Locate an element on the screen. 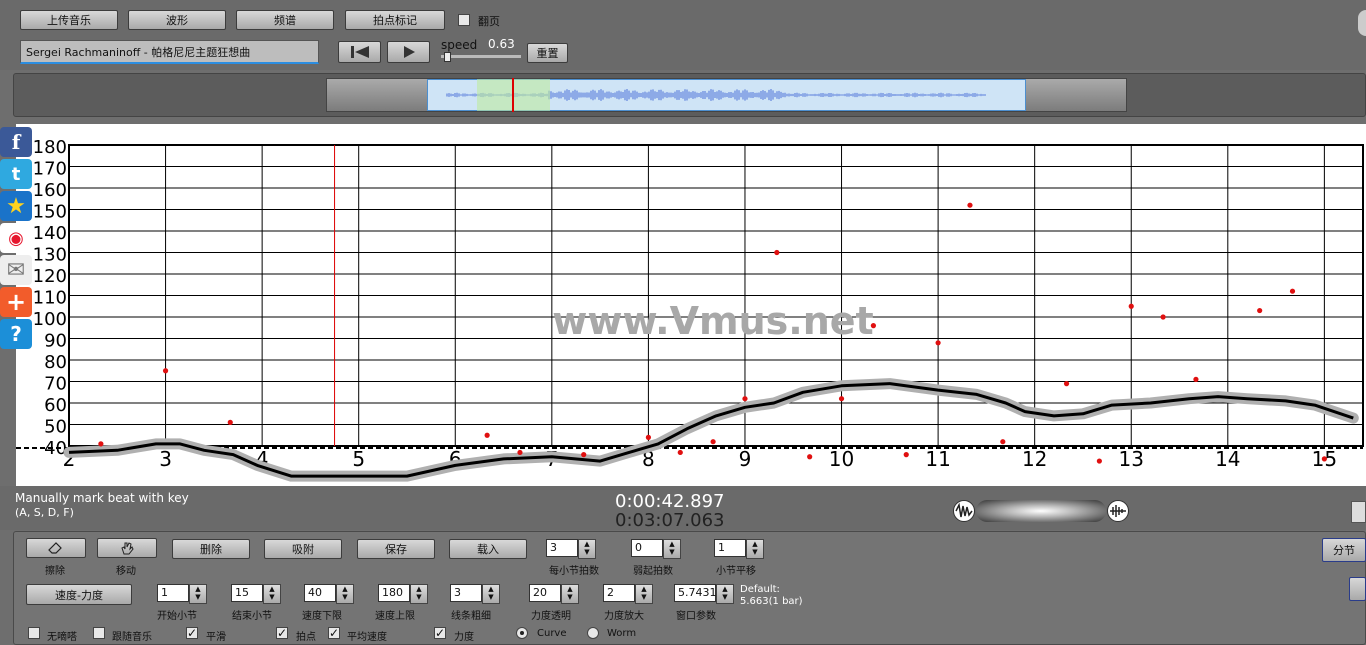 This screenshot has width=1366, height=645. bar-offset-stepper: 1 ▲ ▼ is located at coordinates (740, 549).